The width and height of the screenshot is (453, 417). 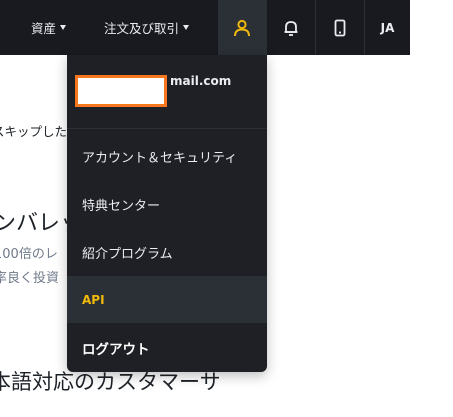 I want to click on menu-item-api: API, so click(x=167, y=299).